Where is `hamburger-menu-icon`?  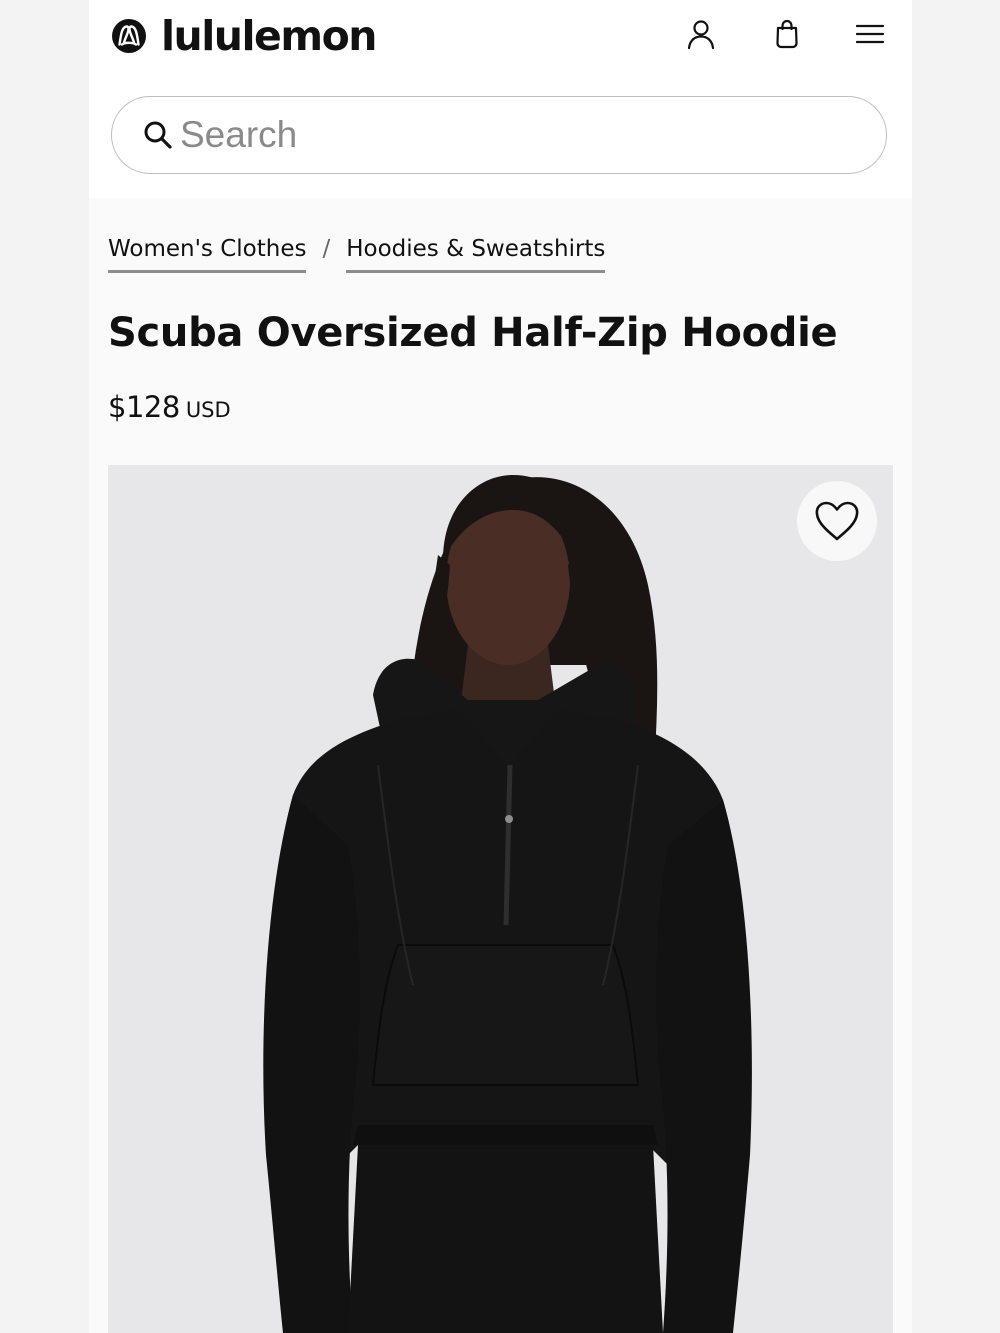 hamburger-menu-icon is located at coordinates (870, 34).